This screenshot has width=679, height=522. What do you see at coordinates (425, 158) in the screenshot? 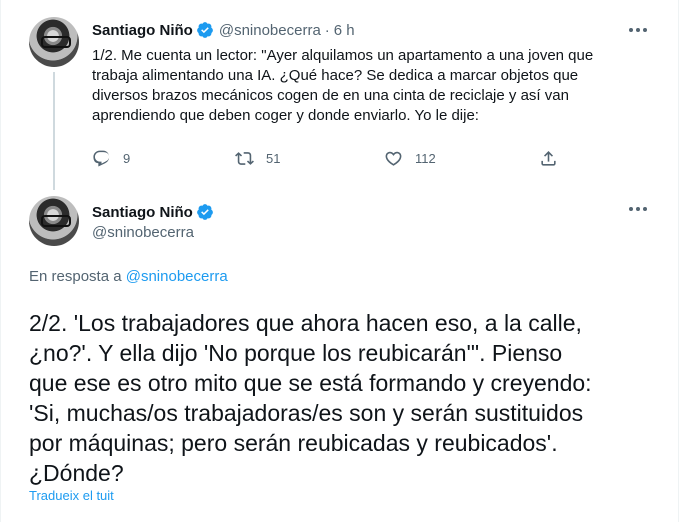
I see `like-count: 112` at bounding box center [425, 158].